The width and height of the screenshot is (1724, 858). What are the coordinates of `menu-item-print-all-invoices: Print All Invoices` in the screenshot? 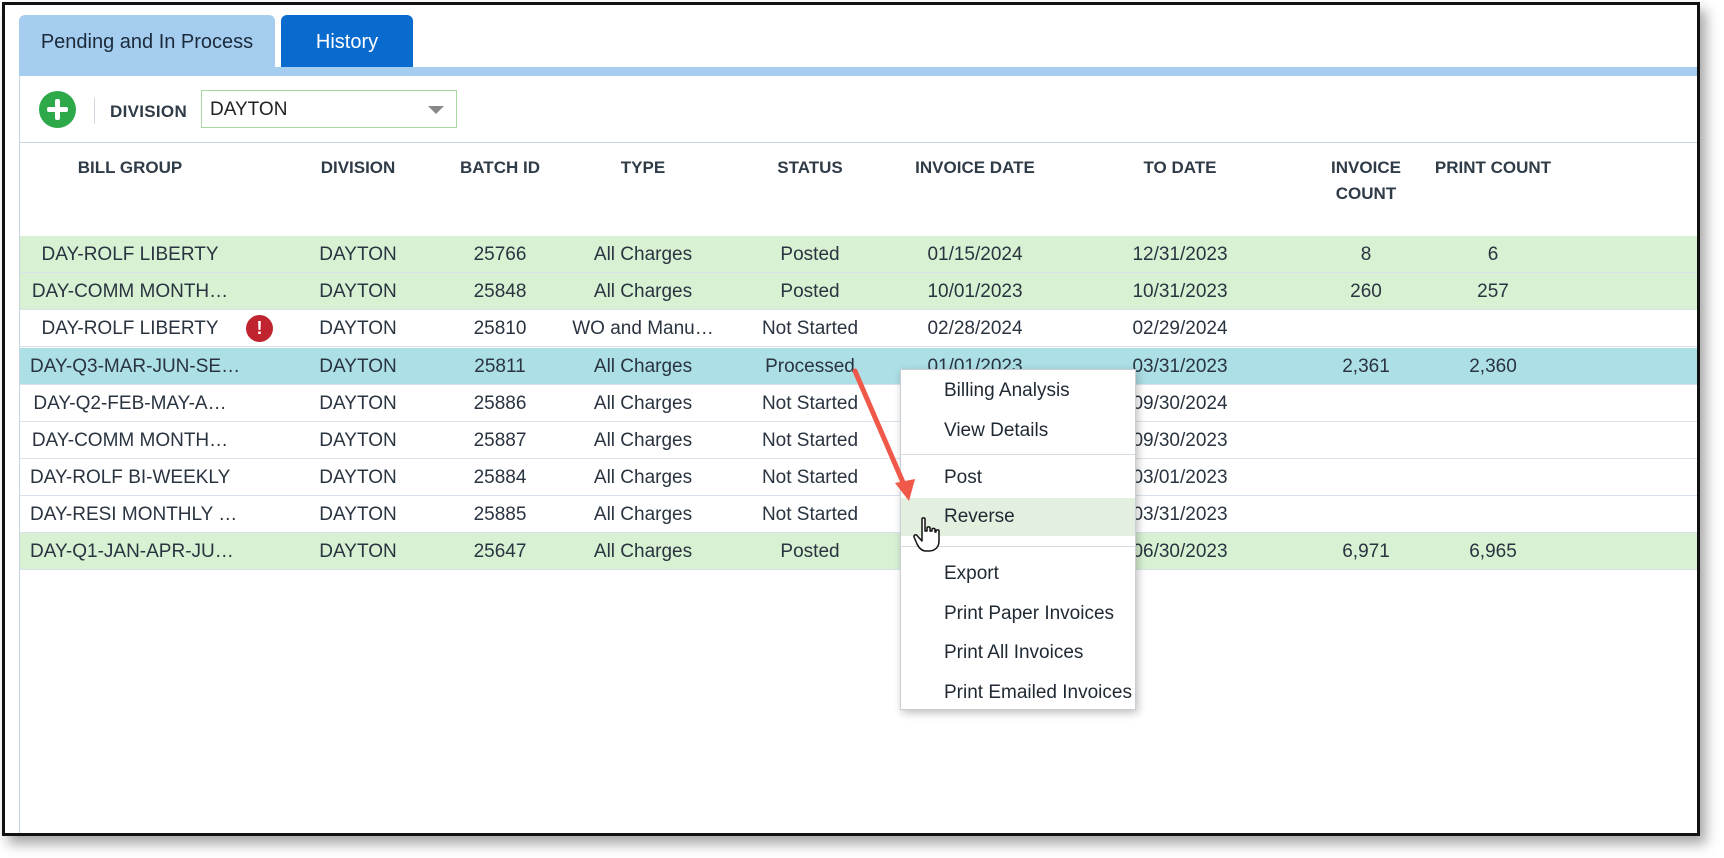 It's located at (1018, 653).